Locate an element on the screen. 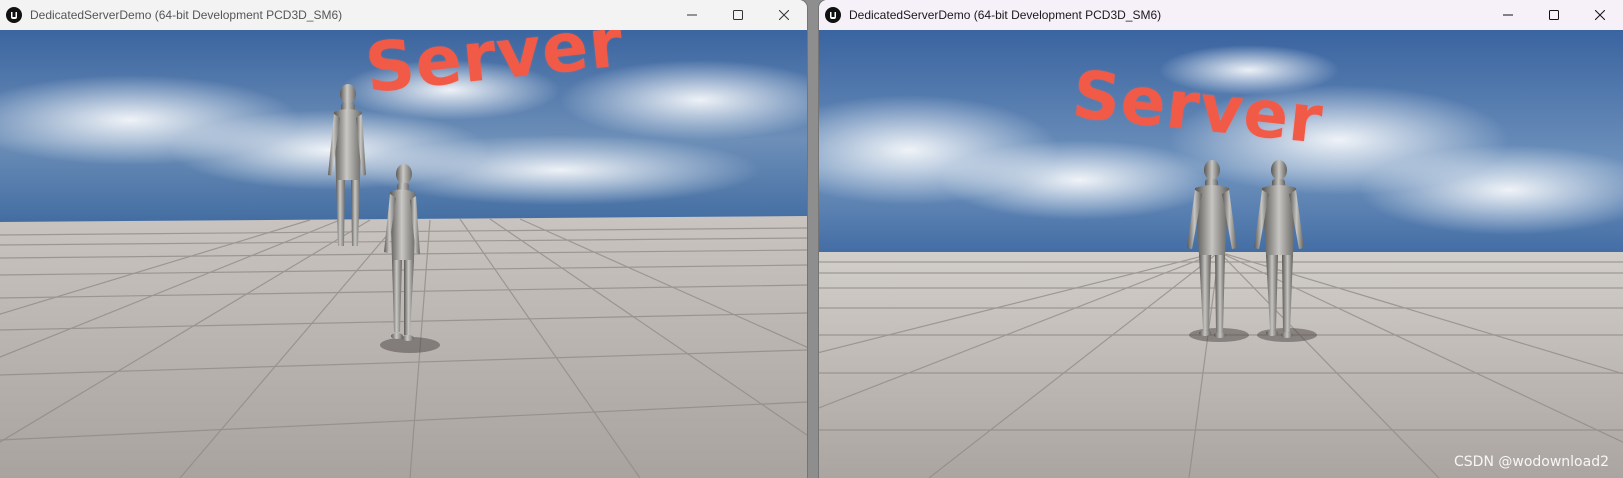  watermark: CSDN @wodownload2 is located at coordinates (1531, 462).